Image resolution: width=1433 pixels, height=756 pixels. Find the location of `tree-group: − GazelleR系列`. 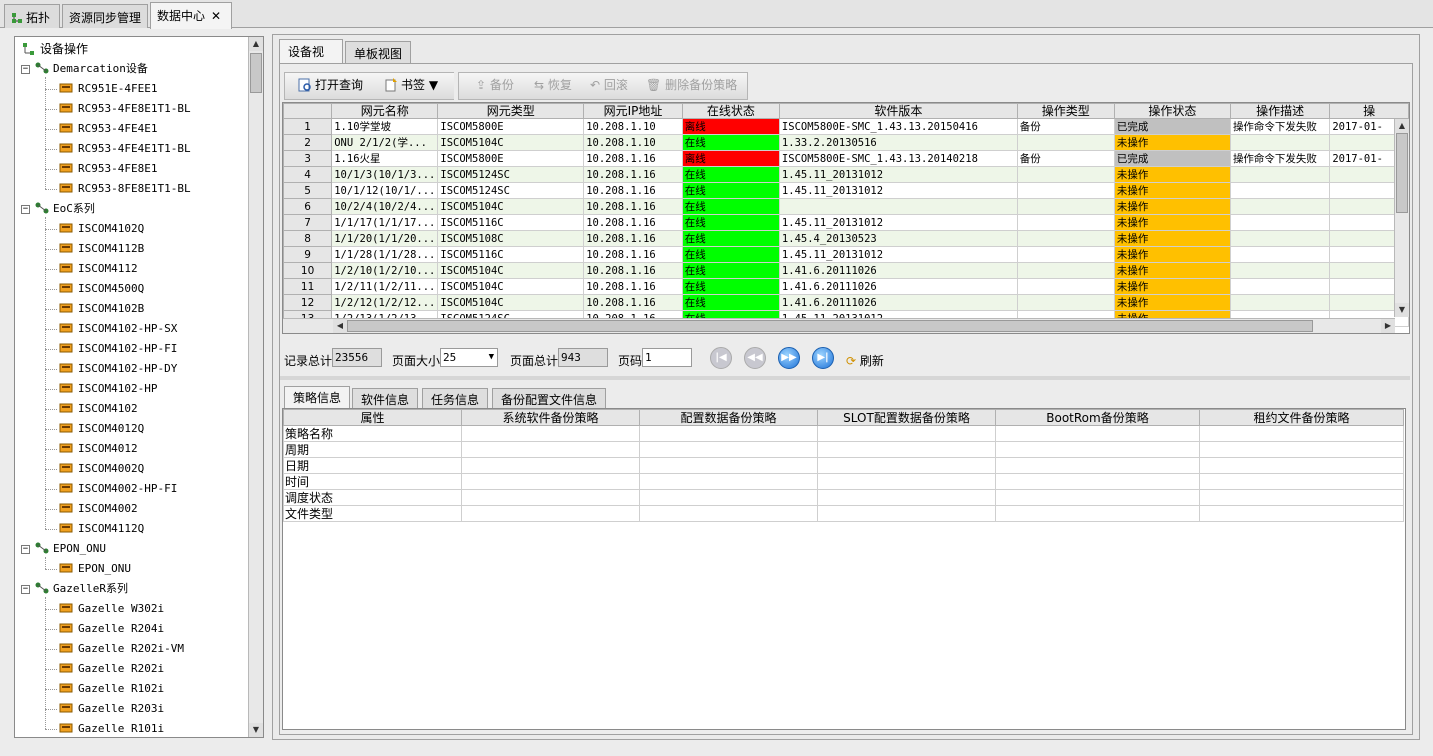

tree-group: − GazelleR系列 is located at coordinates (74, 589).